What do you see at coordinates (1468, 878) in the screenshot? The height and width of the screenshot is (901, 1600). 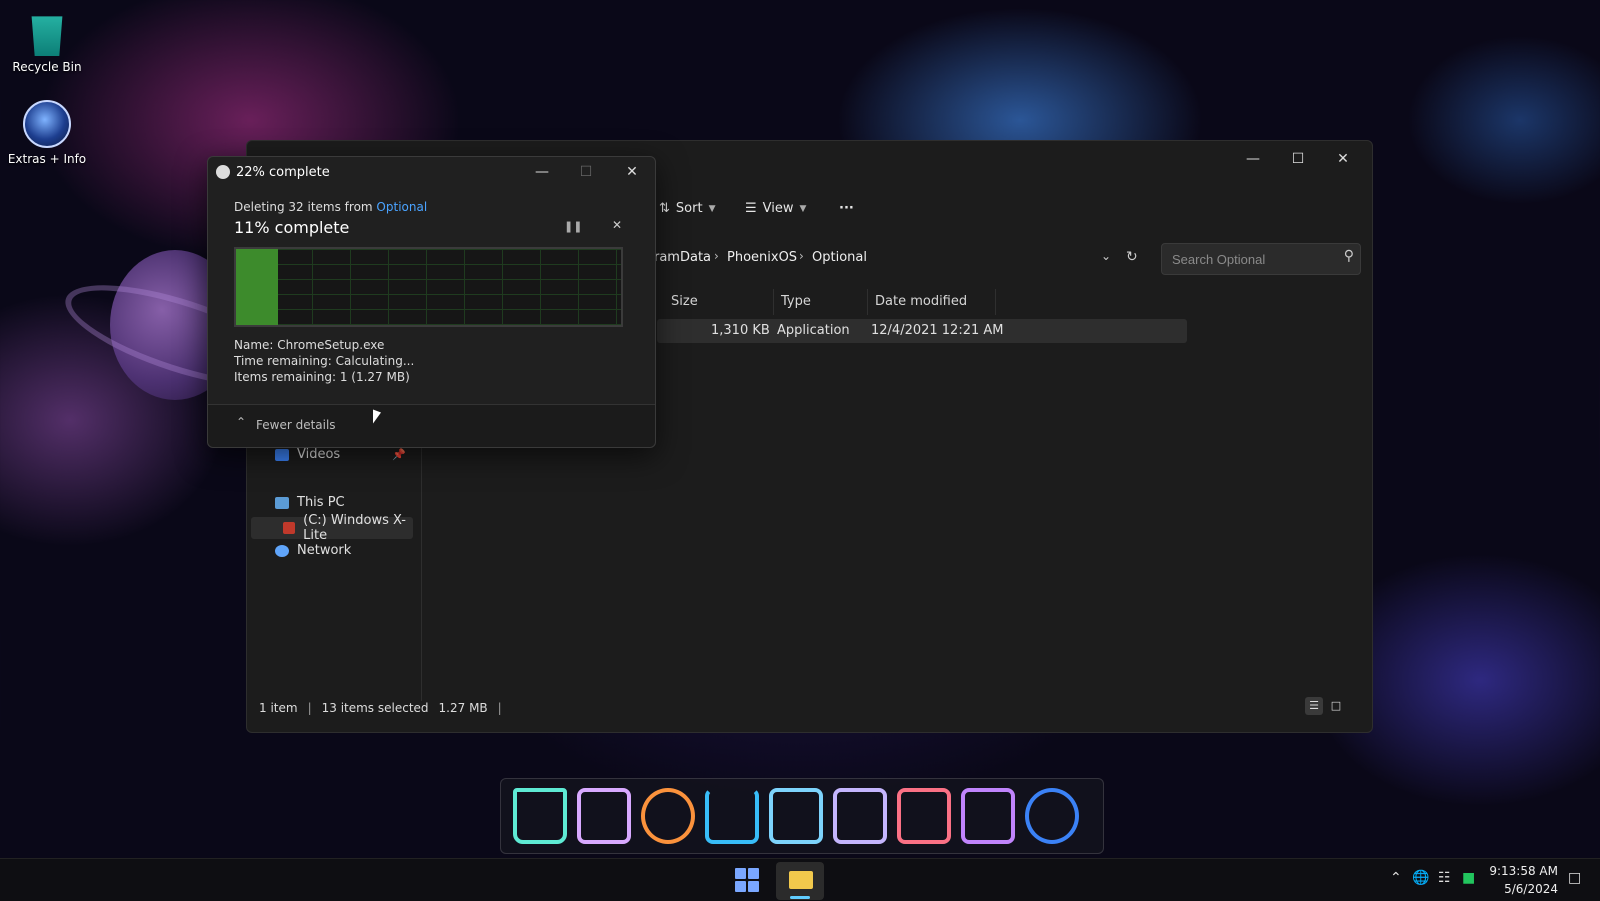 I see `security-icon: ■` at bounding box center [1468, 878].